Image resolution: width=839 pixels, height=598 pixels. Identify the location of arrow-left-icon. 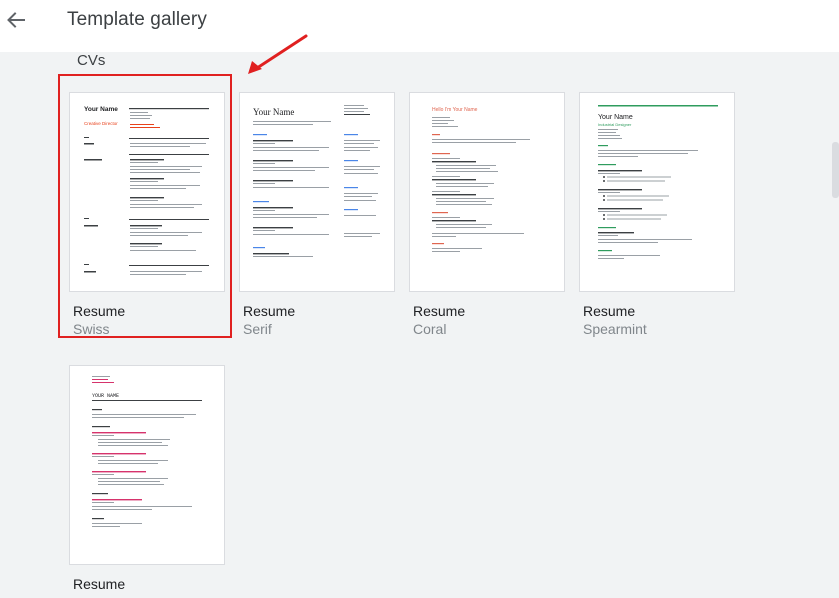
(16, 20).